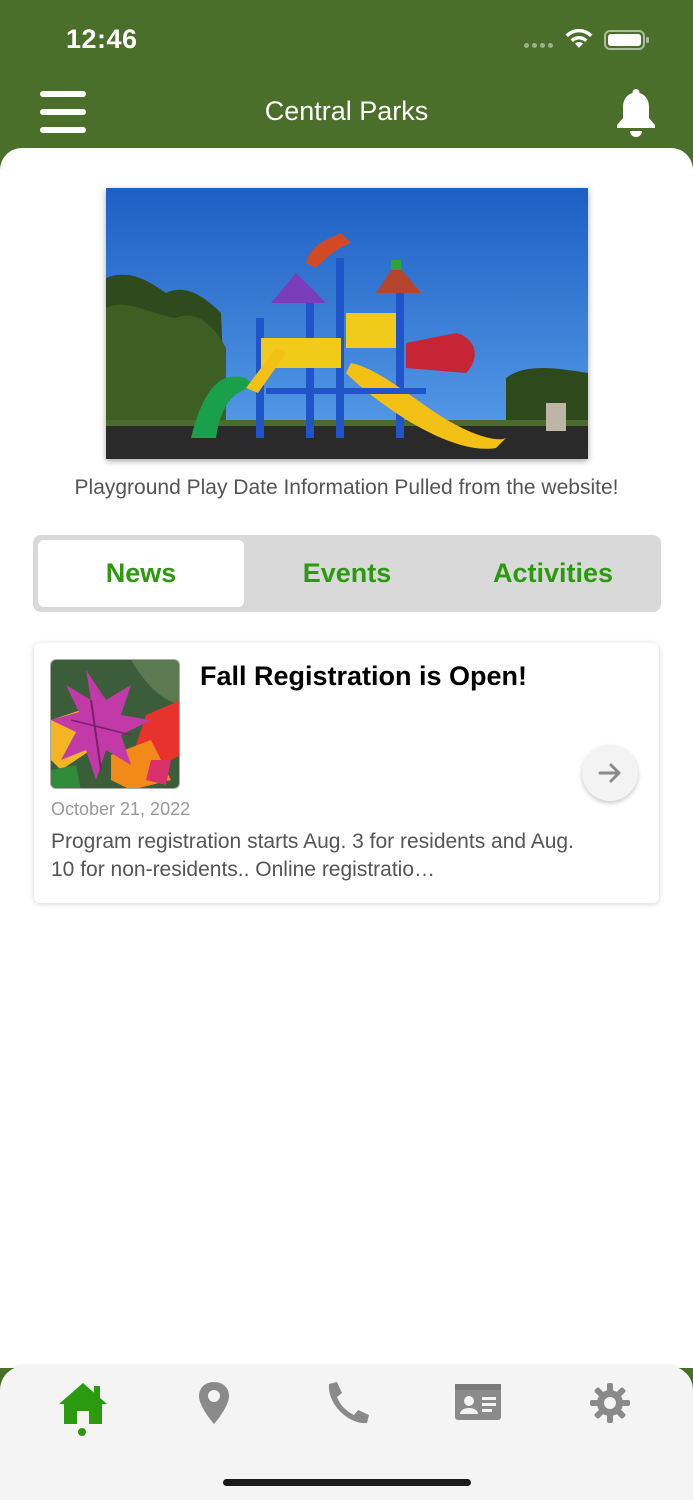 This screenshot has width=693, height=1500. What do you see at coordinates (346, 1403) in the screenshot?
I see `phone-icon` at bounding box center [346, 1403].